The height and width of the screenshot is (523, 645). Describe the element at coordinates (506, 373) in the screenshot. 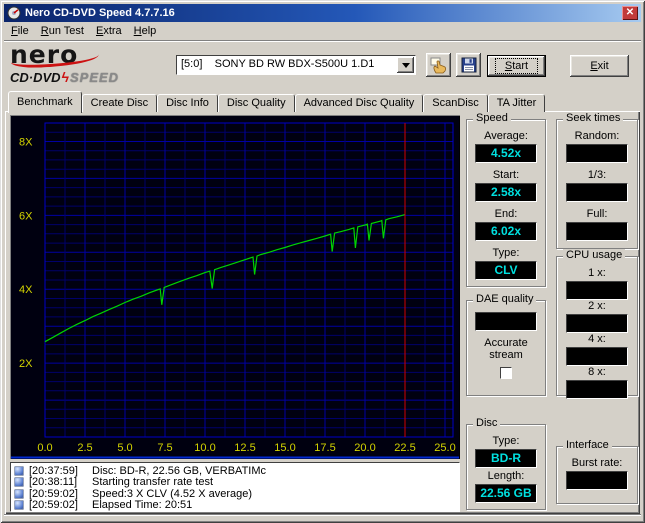

I see `accurate-stream-checkbox` at that location.